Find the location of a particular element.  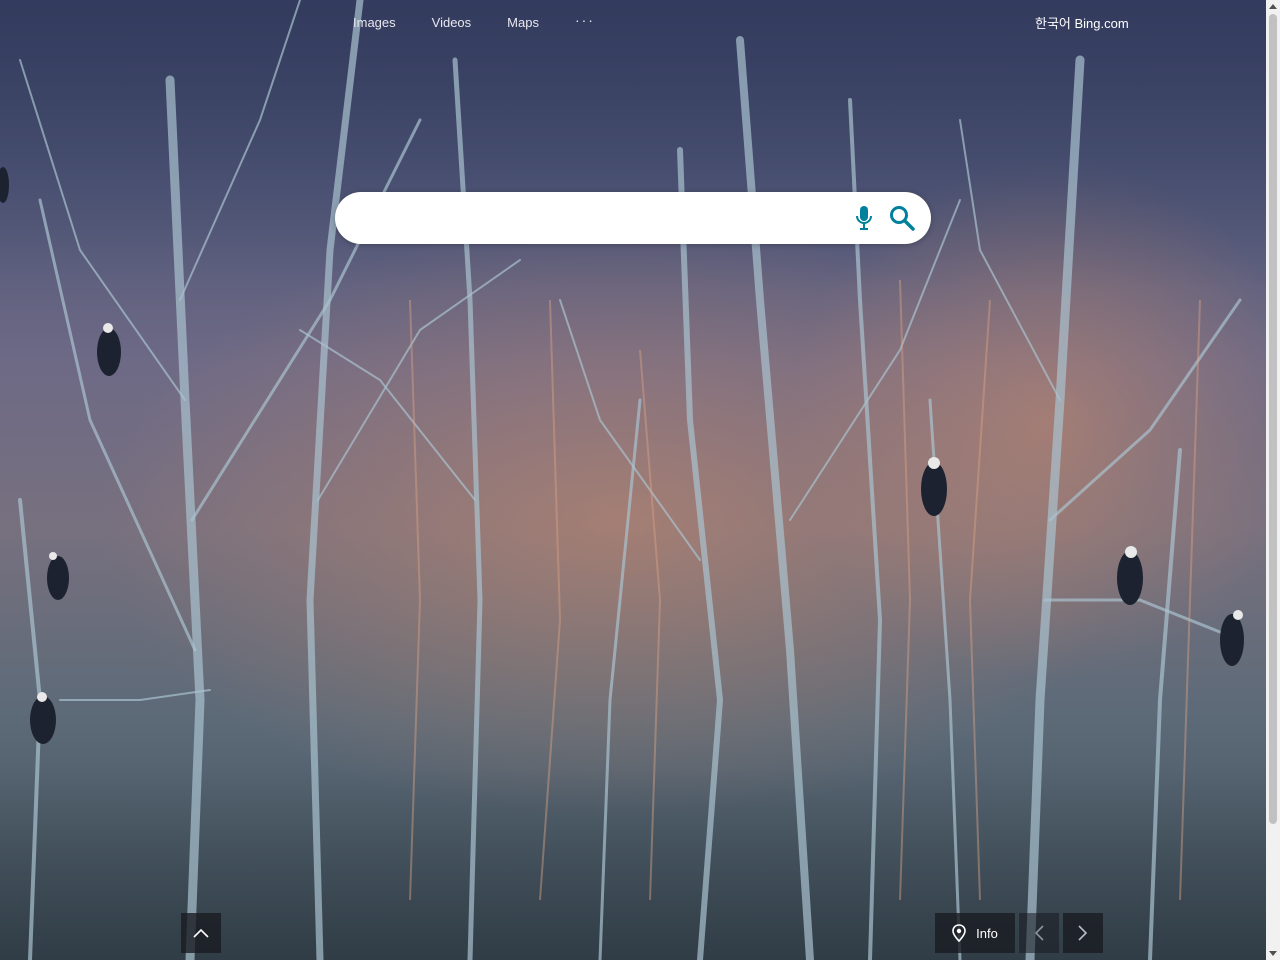

chevron-right-icon is located at coordinates (1083, 933).